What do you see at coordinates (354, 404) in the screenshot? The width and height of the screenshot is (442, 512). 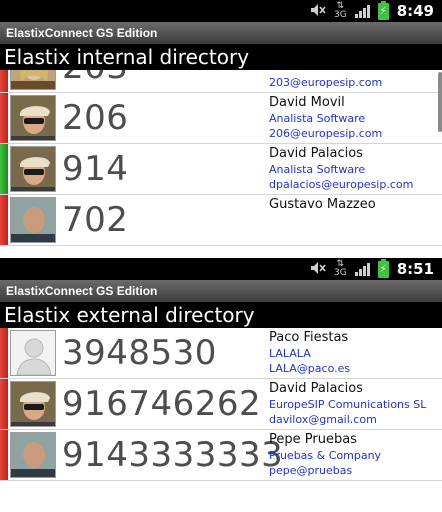 I see `contact-company: EuropeSIP Comunications SL` at bounding box center [354, 404].